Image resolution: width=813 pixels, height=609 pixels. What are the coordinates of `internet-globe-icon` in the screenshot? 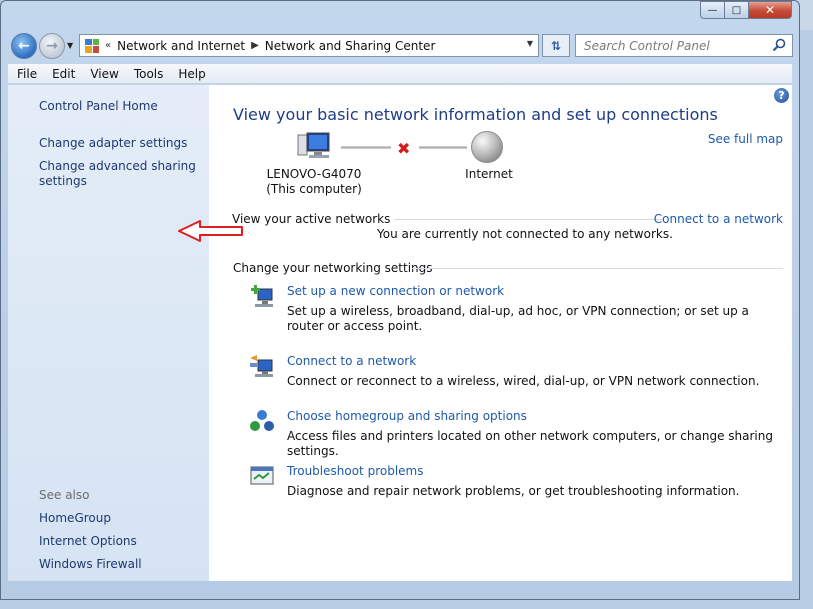 It's located at (487, 147).